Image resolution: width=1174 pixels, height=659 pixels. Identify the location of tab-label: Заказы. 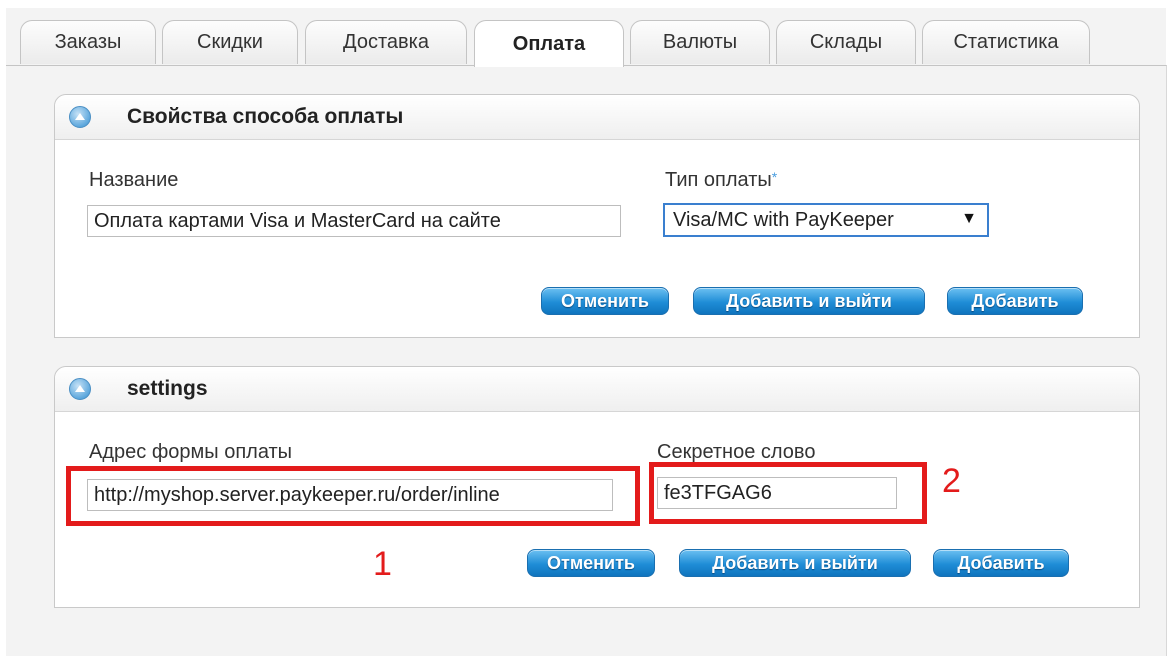
(88, 42).